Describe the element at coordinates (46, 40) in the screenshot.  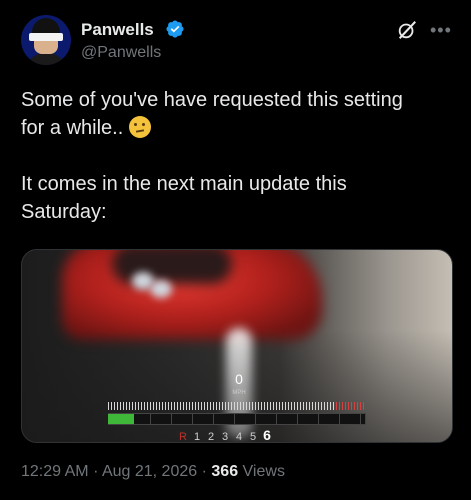
I see `avatar` at that location.